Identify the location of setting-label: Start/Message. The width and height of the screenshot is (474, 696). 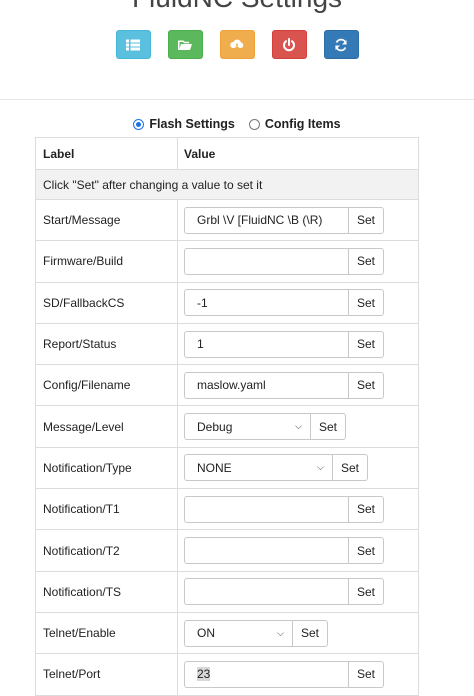
(107, 220).